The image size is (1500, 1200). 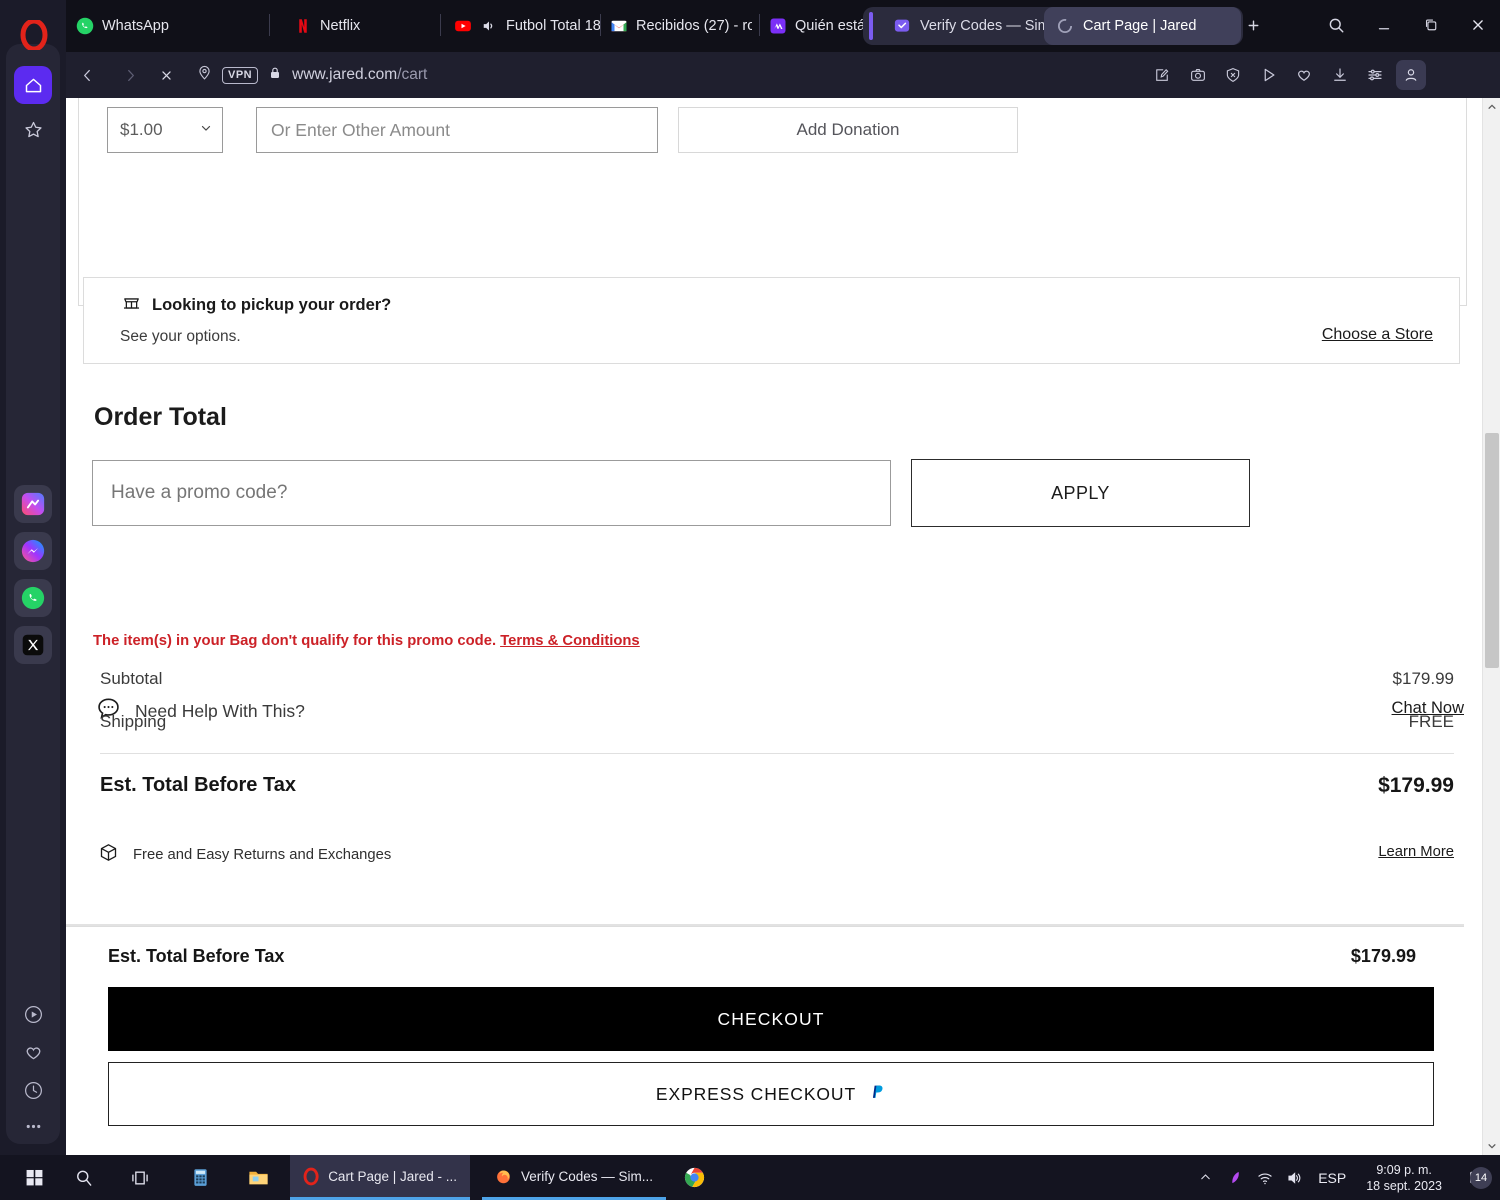 I want to click on sidebar-item-favorites, so click(x=33, y=129).